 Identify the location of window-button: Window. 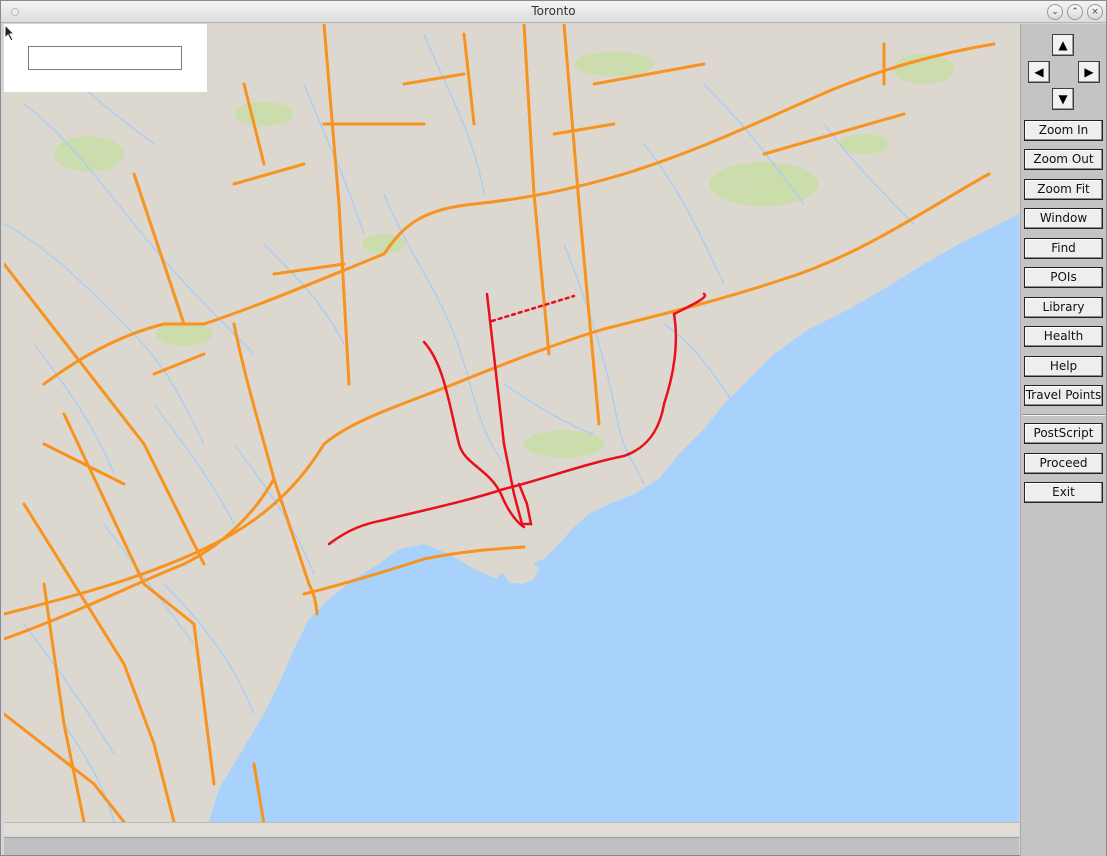
(1063, 218).